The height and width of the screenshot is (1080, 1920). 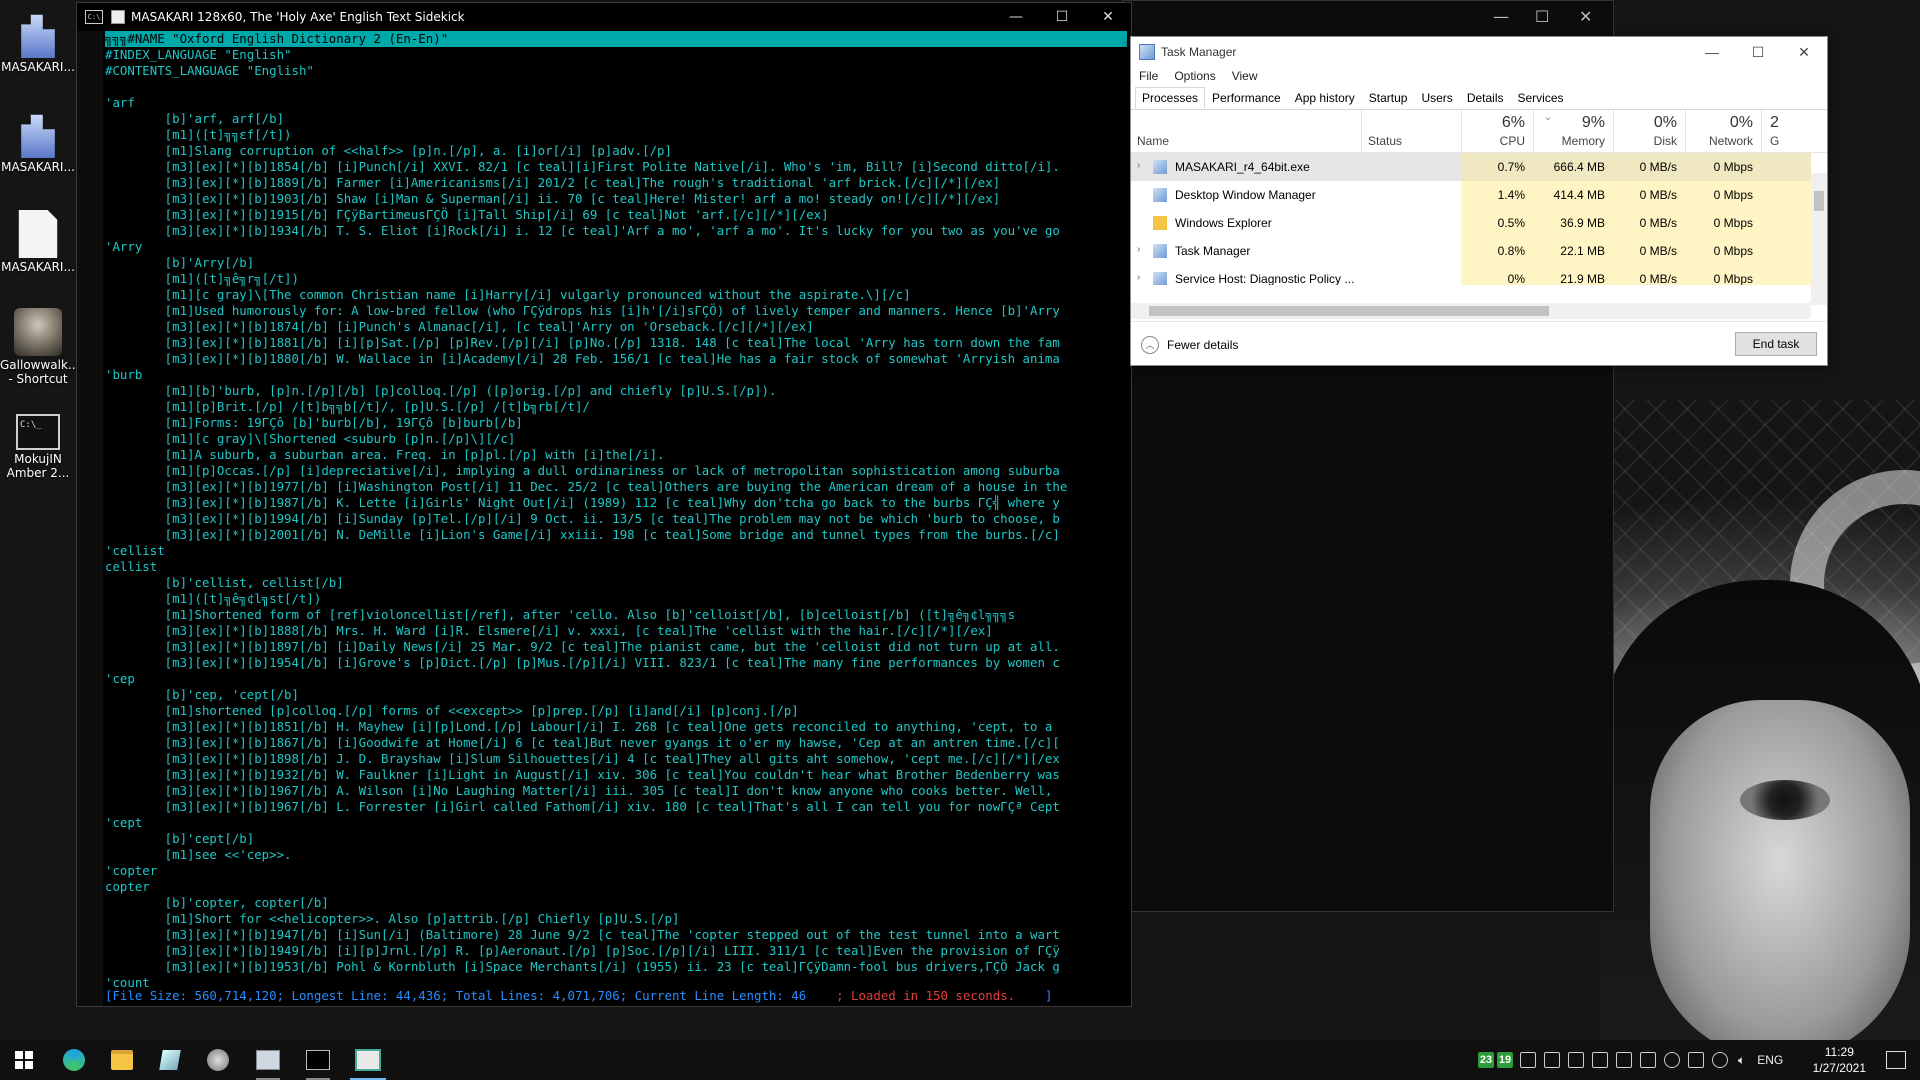 I want to click on menu-options: Options, so click(x=1194, y=77).